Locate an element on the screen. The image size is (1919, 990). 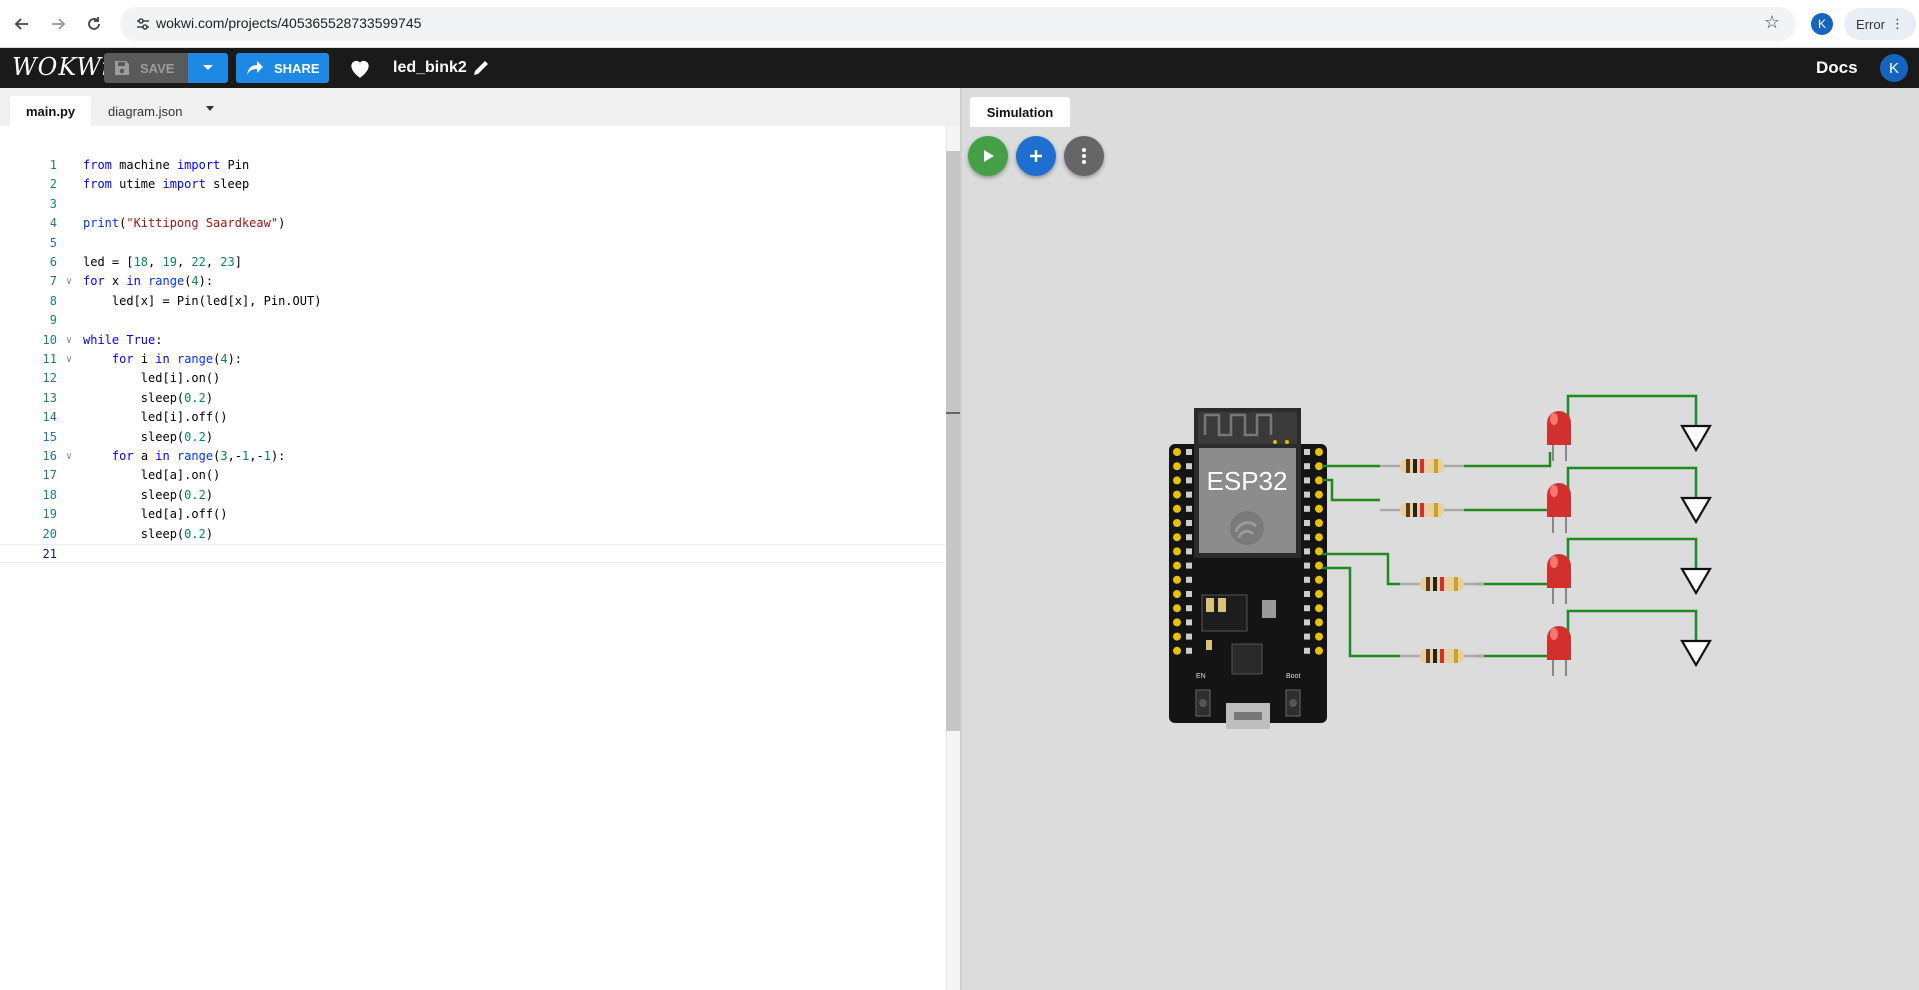
code-line: 10 ∨ while True: is located at coordinates (473, 340).